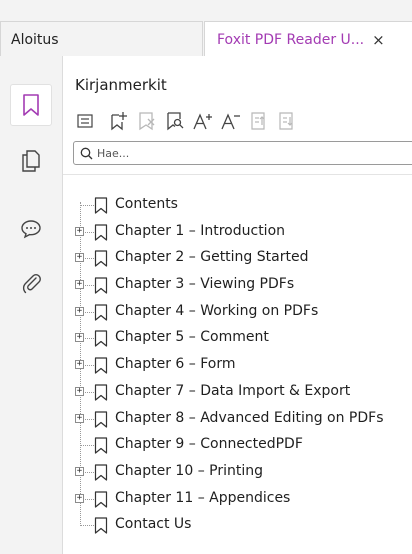  I want to click on tab-home: Aloitus, so click(101, 39).